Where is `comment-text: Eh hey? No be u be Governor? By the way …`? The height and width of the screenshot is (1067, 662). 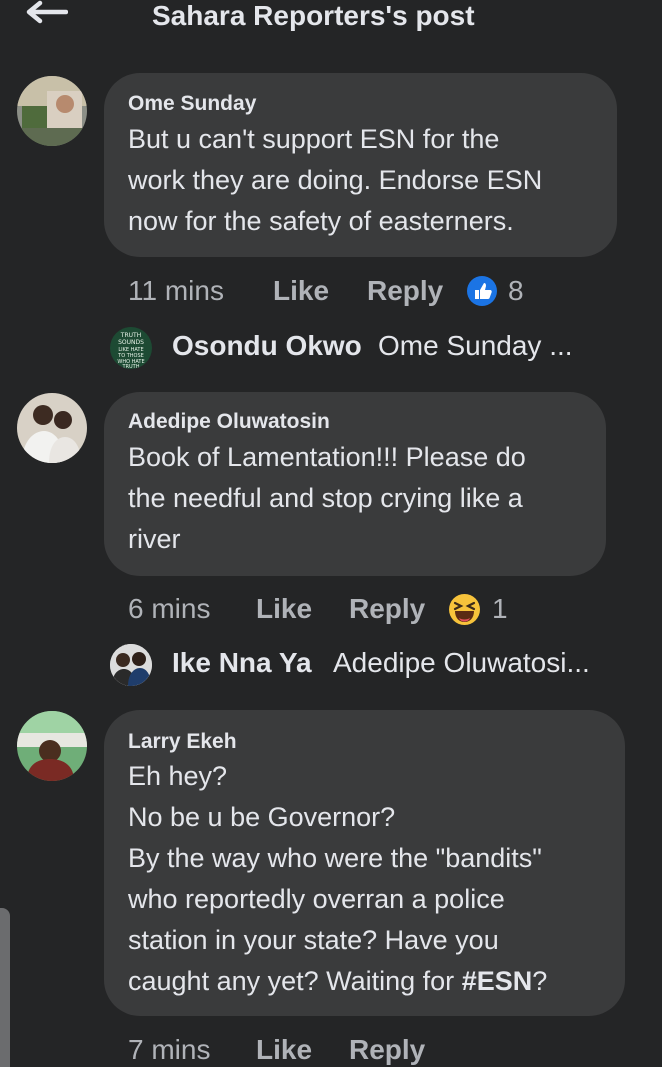 comment-text: Eh hey? No be u be Governor? By the way … is located at coordinates (337, 879).